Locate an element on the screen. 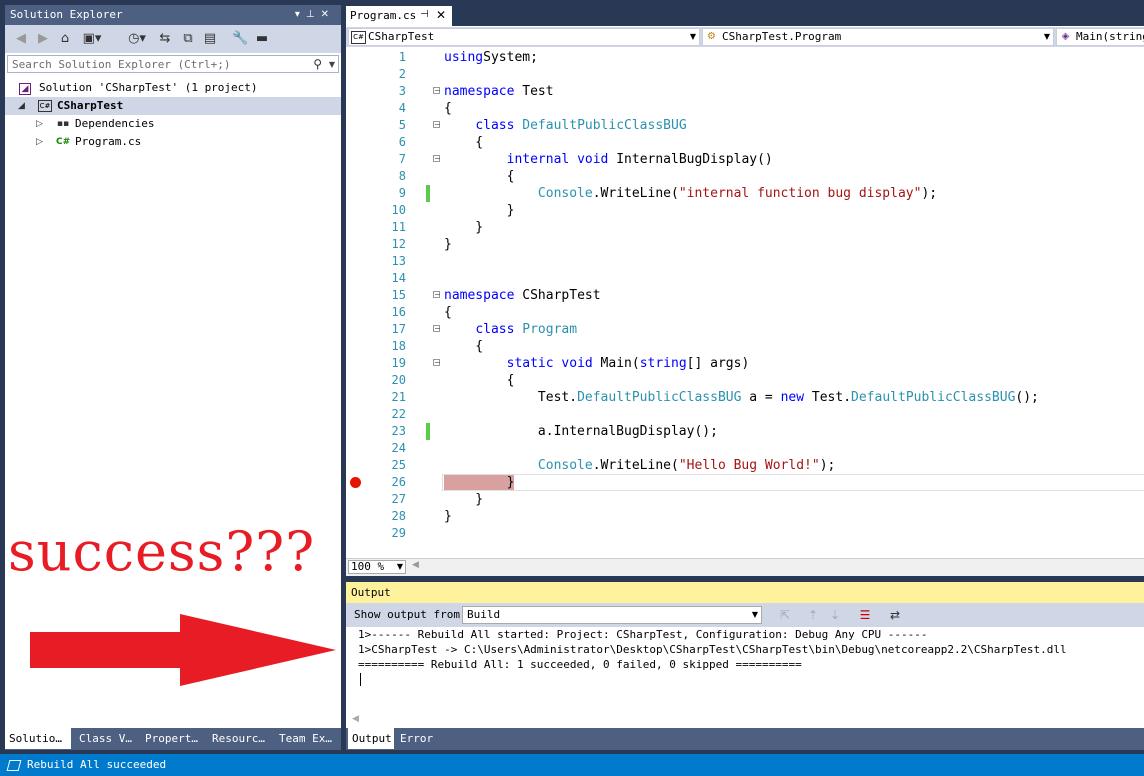 The height and width of the screenshot is (776, 1144). code-line: 22 is located at coordinates (745, 414).